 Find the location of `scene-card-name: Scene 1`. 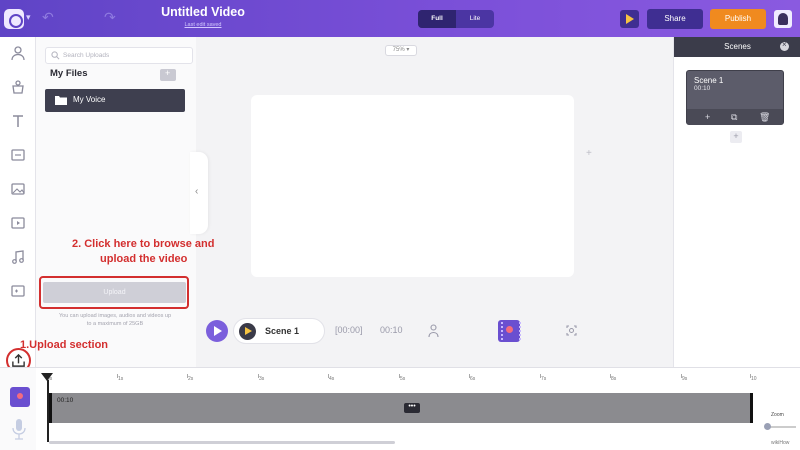

scene-card-name: Scene 1 is located at coordinates (709, 80).